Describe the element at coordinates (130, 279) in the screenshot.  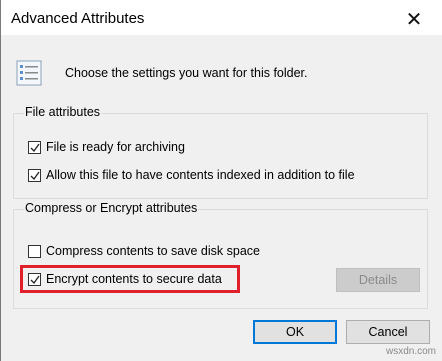
I see `encrypt-highlight-box` at that location.